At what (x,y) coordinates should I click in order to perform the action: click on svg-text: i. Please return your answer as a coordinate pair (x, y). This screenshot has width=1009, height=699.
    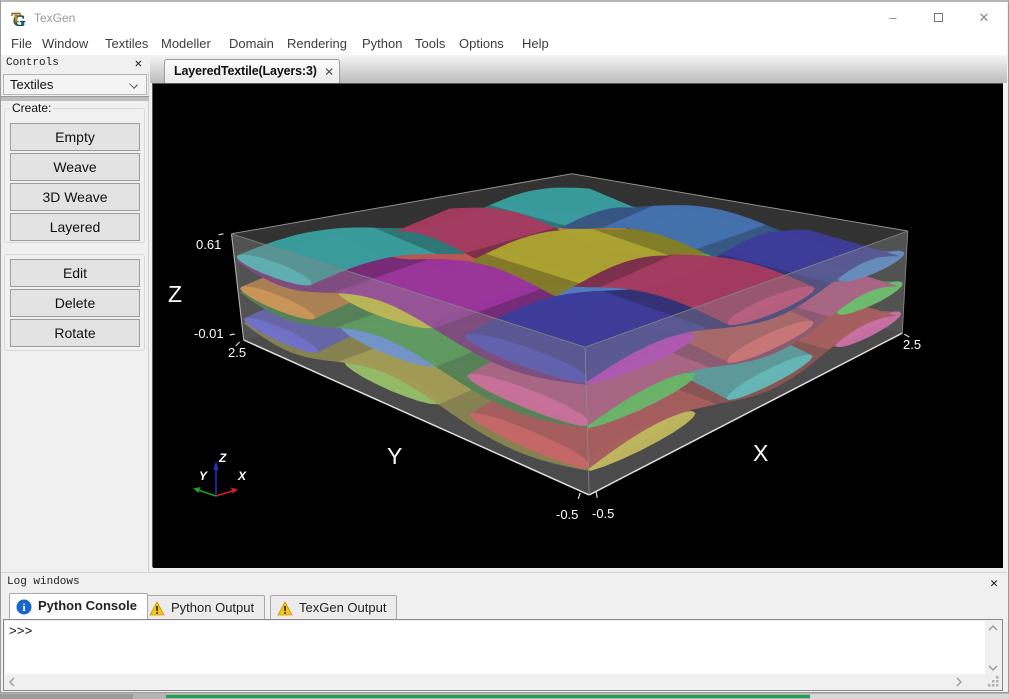
    Looking at the image, I should click on (23, 608).